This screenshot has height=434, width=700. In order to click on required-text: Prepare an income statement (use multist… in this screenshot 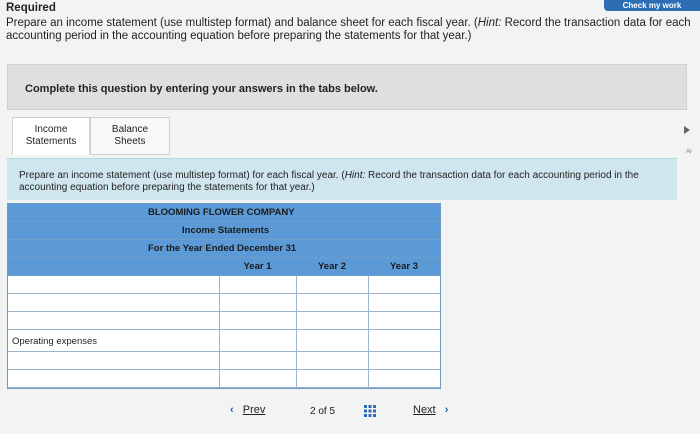, I will do `click(348, 29)`.